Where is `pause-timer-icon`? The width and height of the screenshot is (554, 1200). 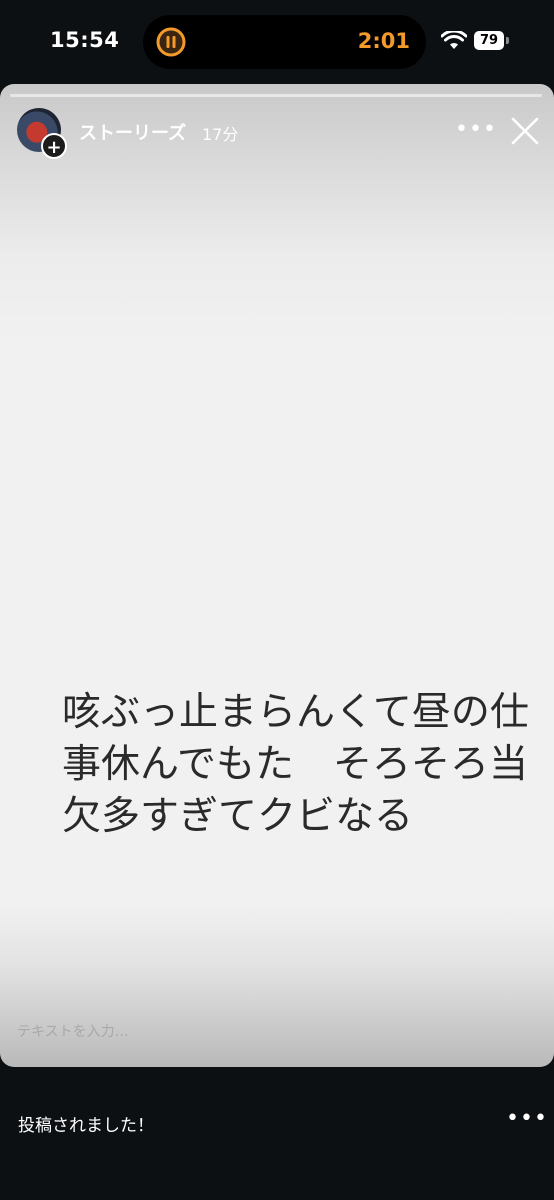
pause-timer-icon is located at coordinates (171, 42).